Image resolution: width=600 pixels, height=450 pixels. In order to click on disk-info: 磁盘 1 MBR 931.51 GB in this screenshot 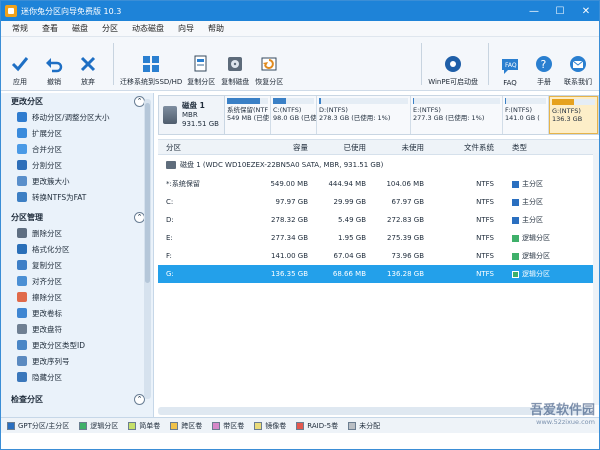, I will do `click(192, 115)`.